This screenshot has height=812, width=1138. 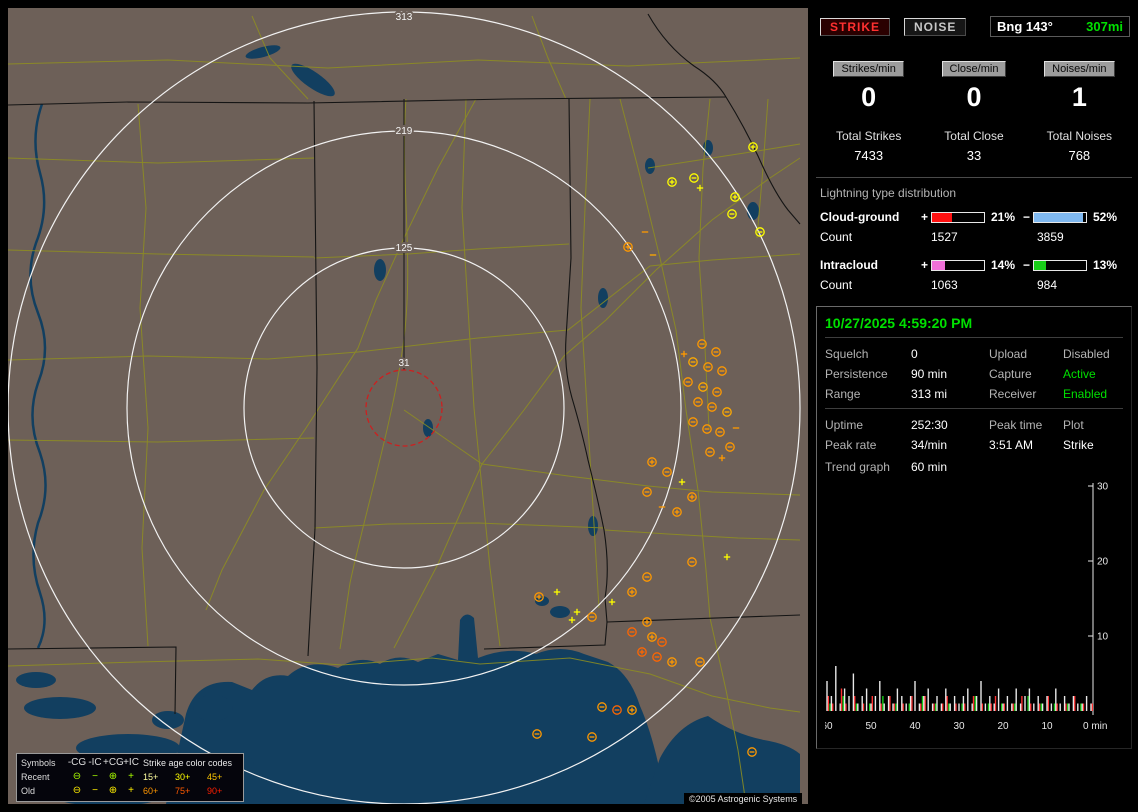 What do you see at coordinates (1079, 146) in the screenshot?
I see `total-noises-cell: Total Noises 768` at bounding box center [1079, 146].